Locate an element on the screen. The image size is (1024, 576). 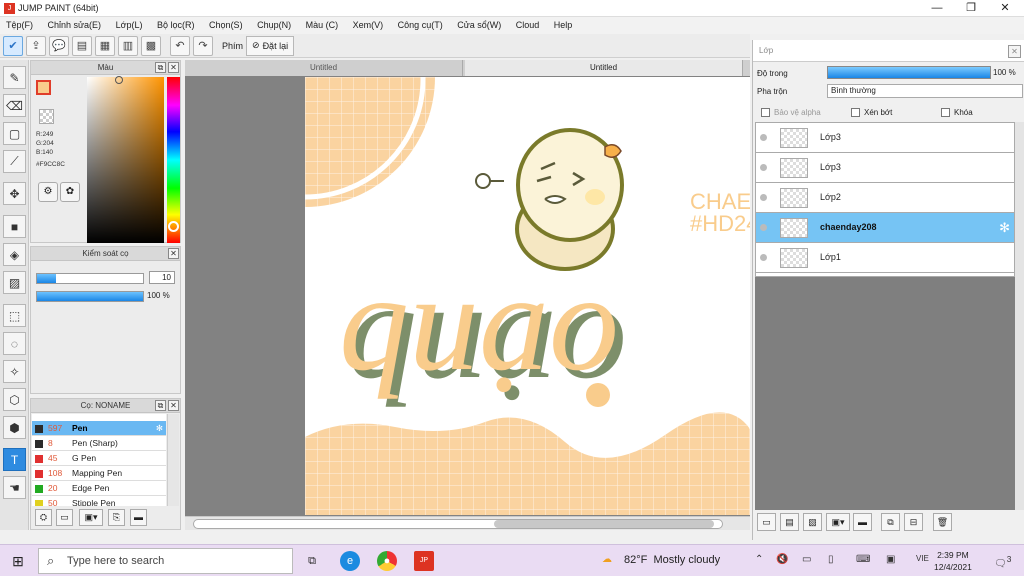
foreground-color-swatch is located at coordinates (43, 87).